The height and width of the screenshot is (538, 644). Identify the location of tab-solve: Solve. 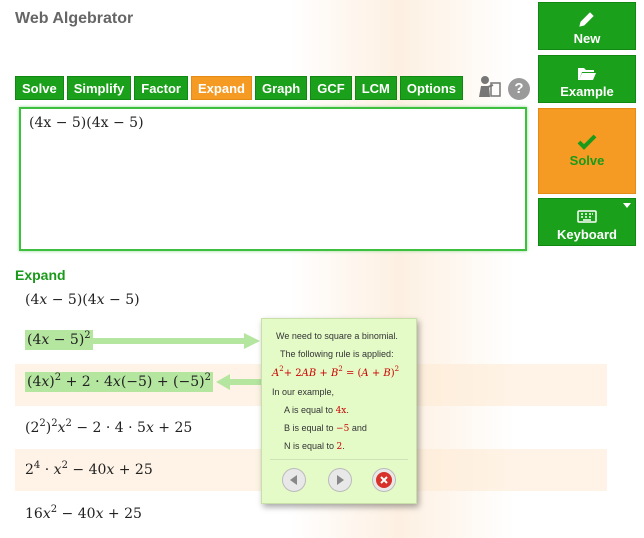
(39, 88).